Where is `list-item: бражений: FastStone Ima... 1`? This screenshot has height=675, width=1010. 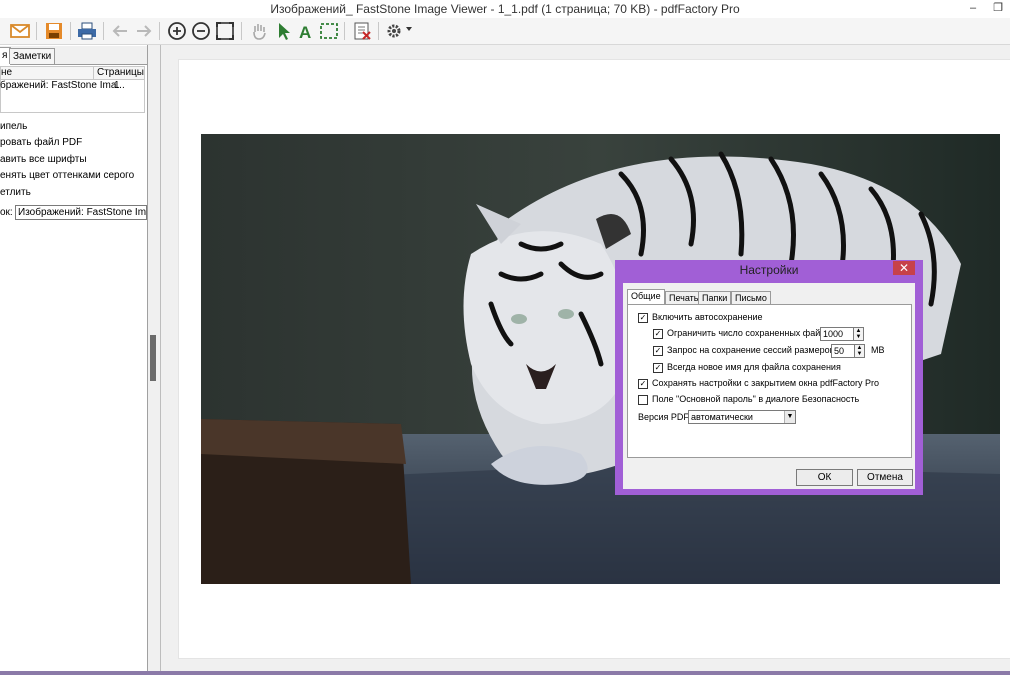 list-item: бражений: FastStone Ima... 1 is located at coordinates (71, 86).